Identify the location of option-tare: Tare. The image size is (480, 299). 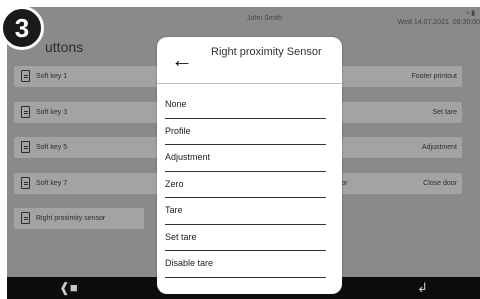
(245, 211).